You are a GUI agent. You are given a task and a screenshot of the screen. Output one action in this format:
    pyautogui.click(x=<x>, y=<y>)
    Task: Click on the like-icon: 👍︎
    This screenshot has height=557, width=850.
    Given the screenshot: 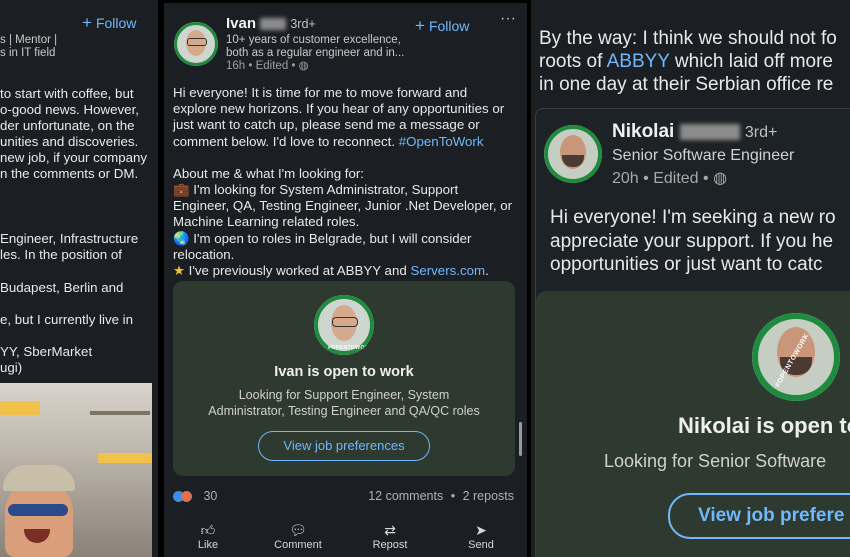 What is the action you would take?
    pyautogui.click(x=208, y=530)
    